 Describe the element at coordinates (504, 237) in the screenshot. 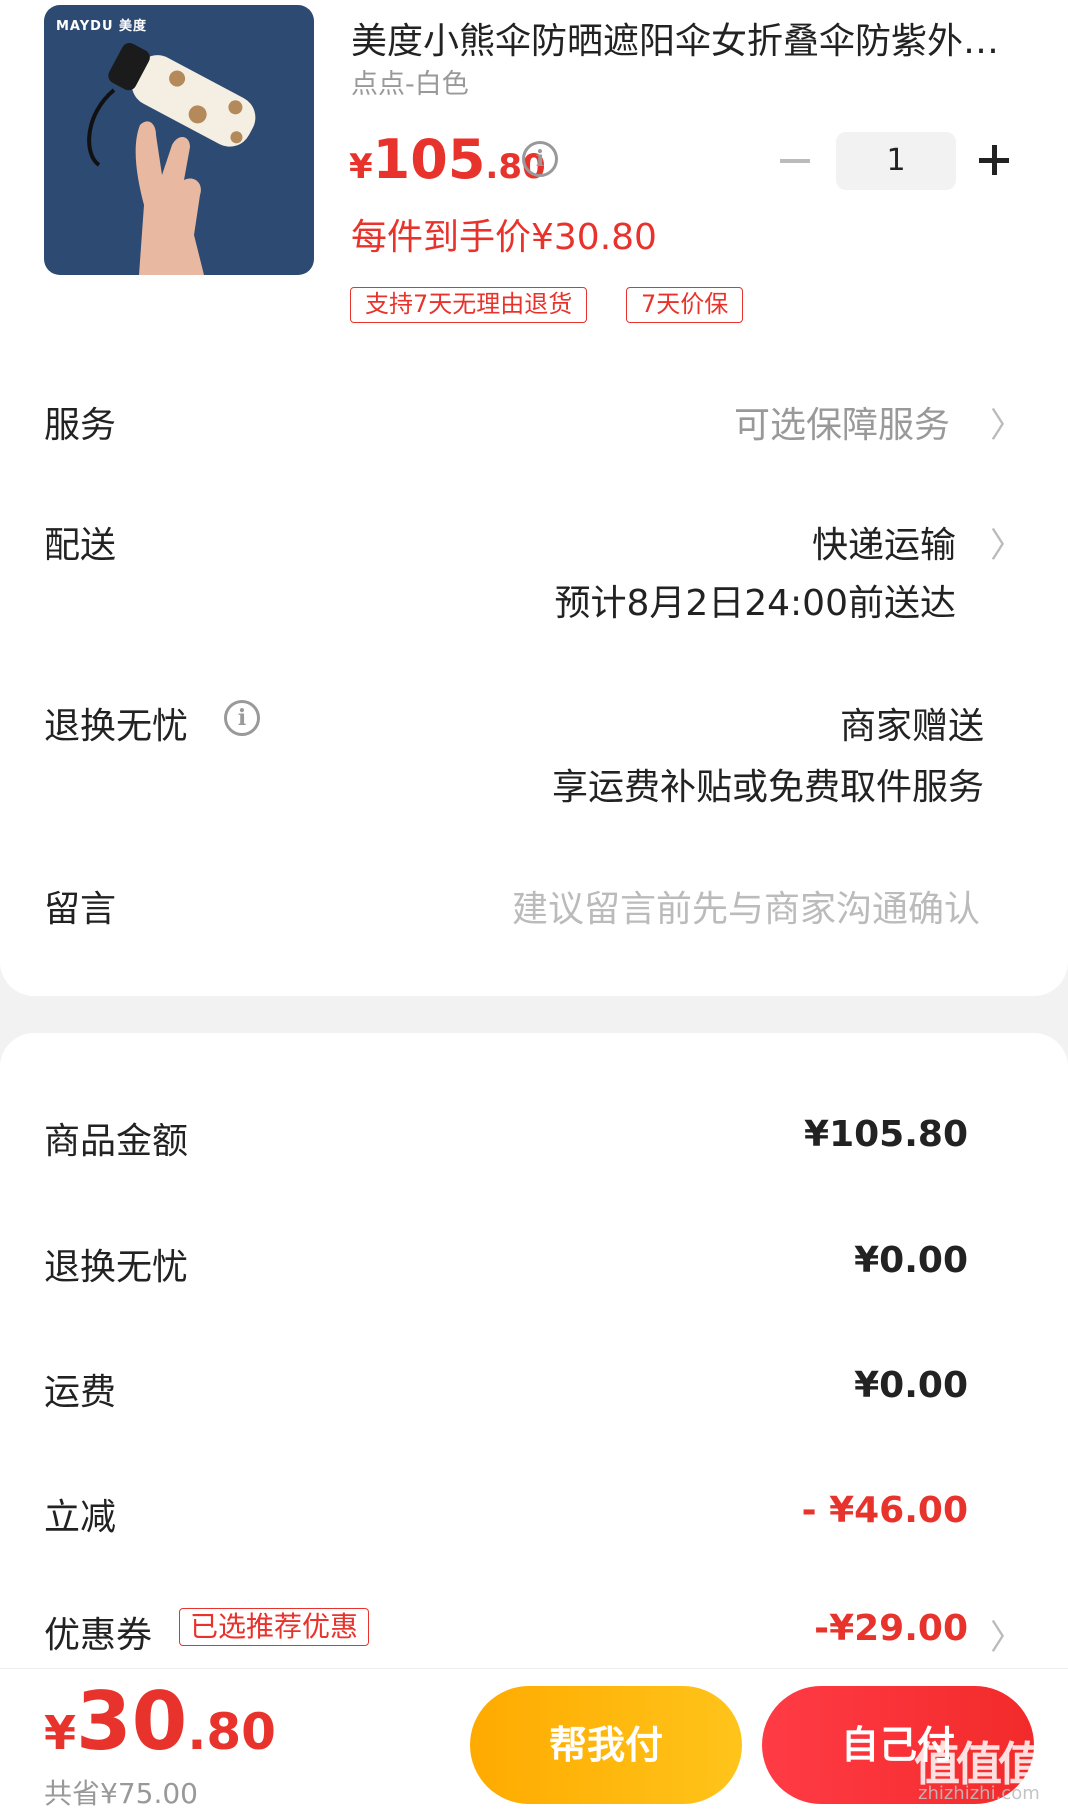

I see `unit-final-price: 每件到手价¥30.80` at that location.